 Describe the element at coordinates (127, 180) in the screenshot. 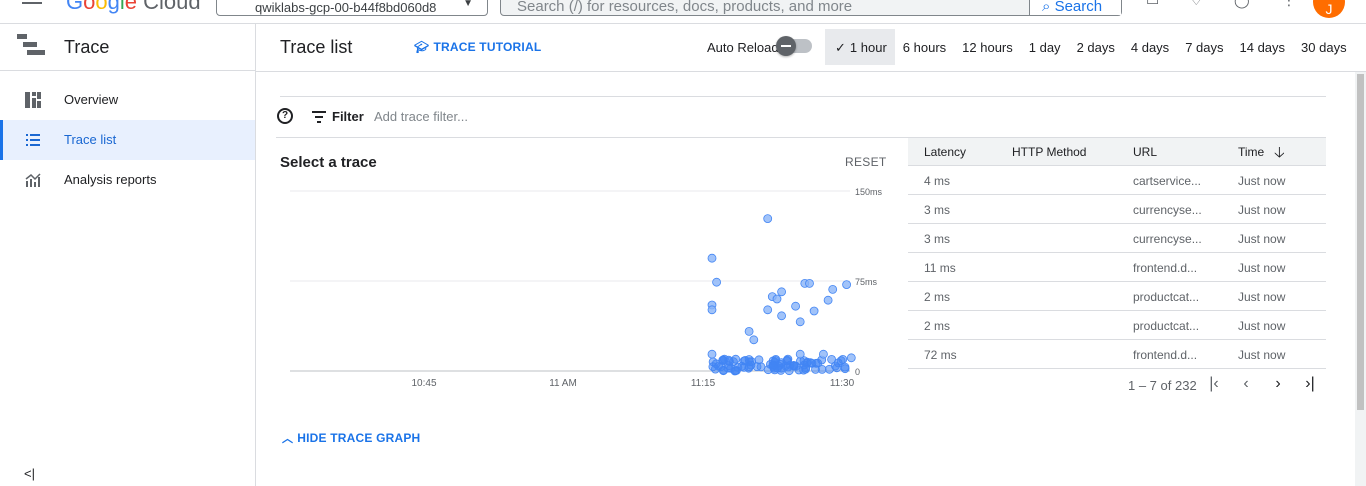

I see `sidebar-item-analysis-reports: Analysis reports` at that location.